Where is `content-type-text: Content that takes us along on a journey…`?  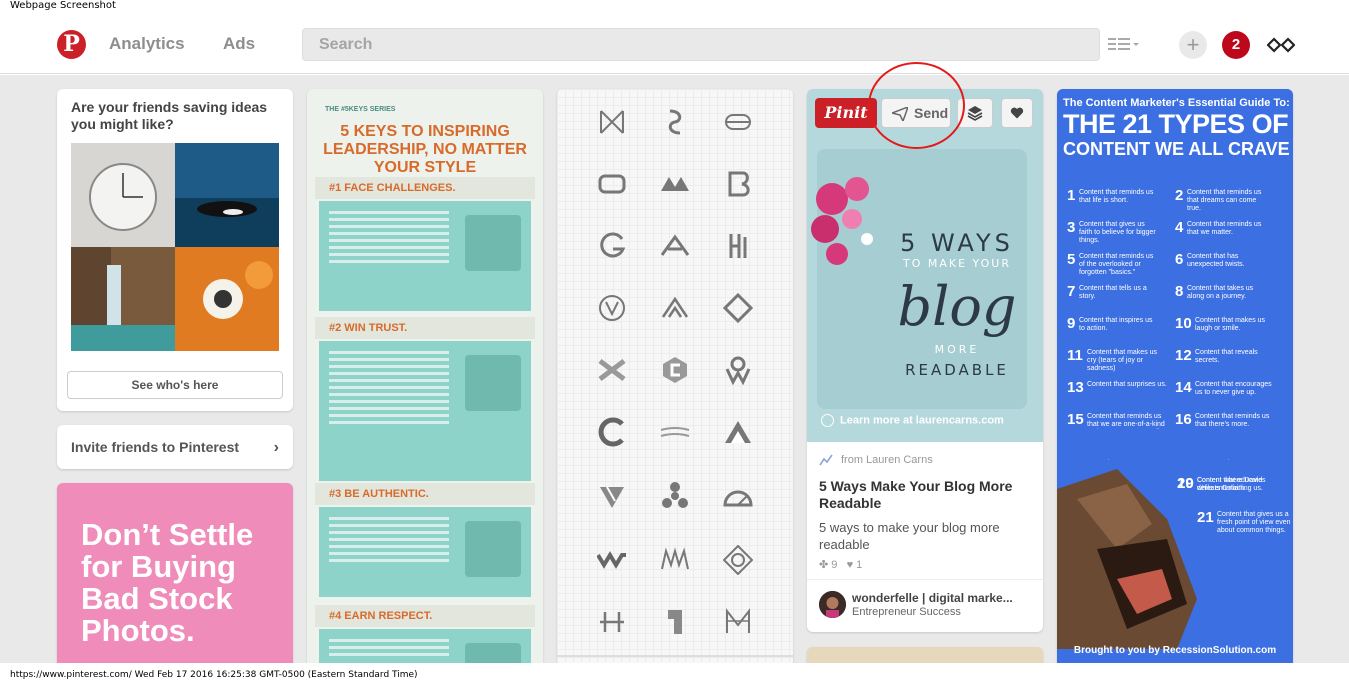
content-type-text: Content that takes us along on a journey… is located at coordinates (1220, 292).